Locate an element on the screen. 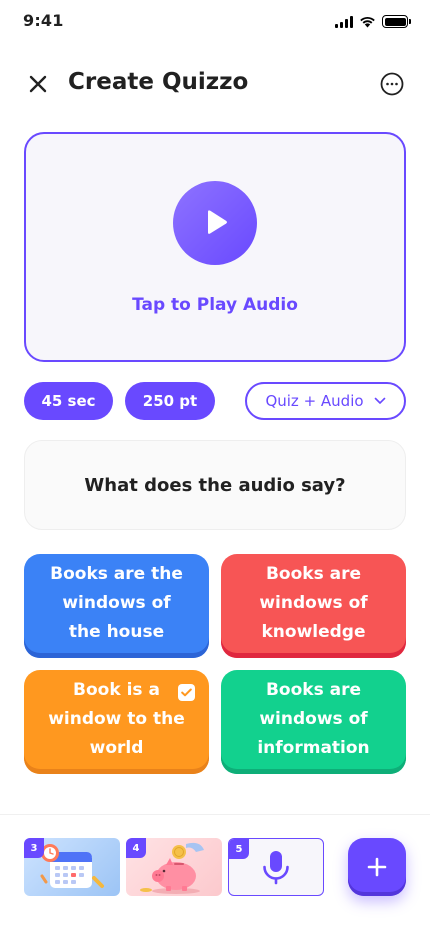 This screenshot has height=932, width=430. page-title: Create Quizzo is located at coordinates (158, 82).